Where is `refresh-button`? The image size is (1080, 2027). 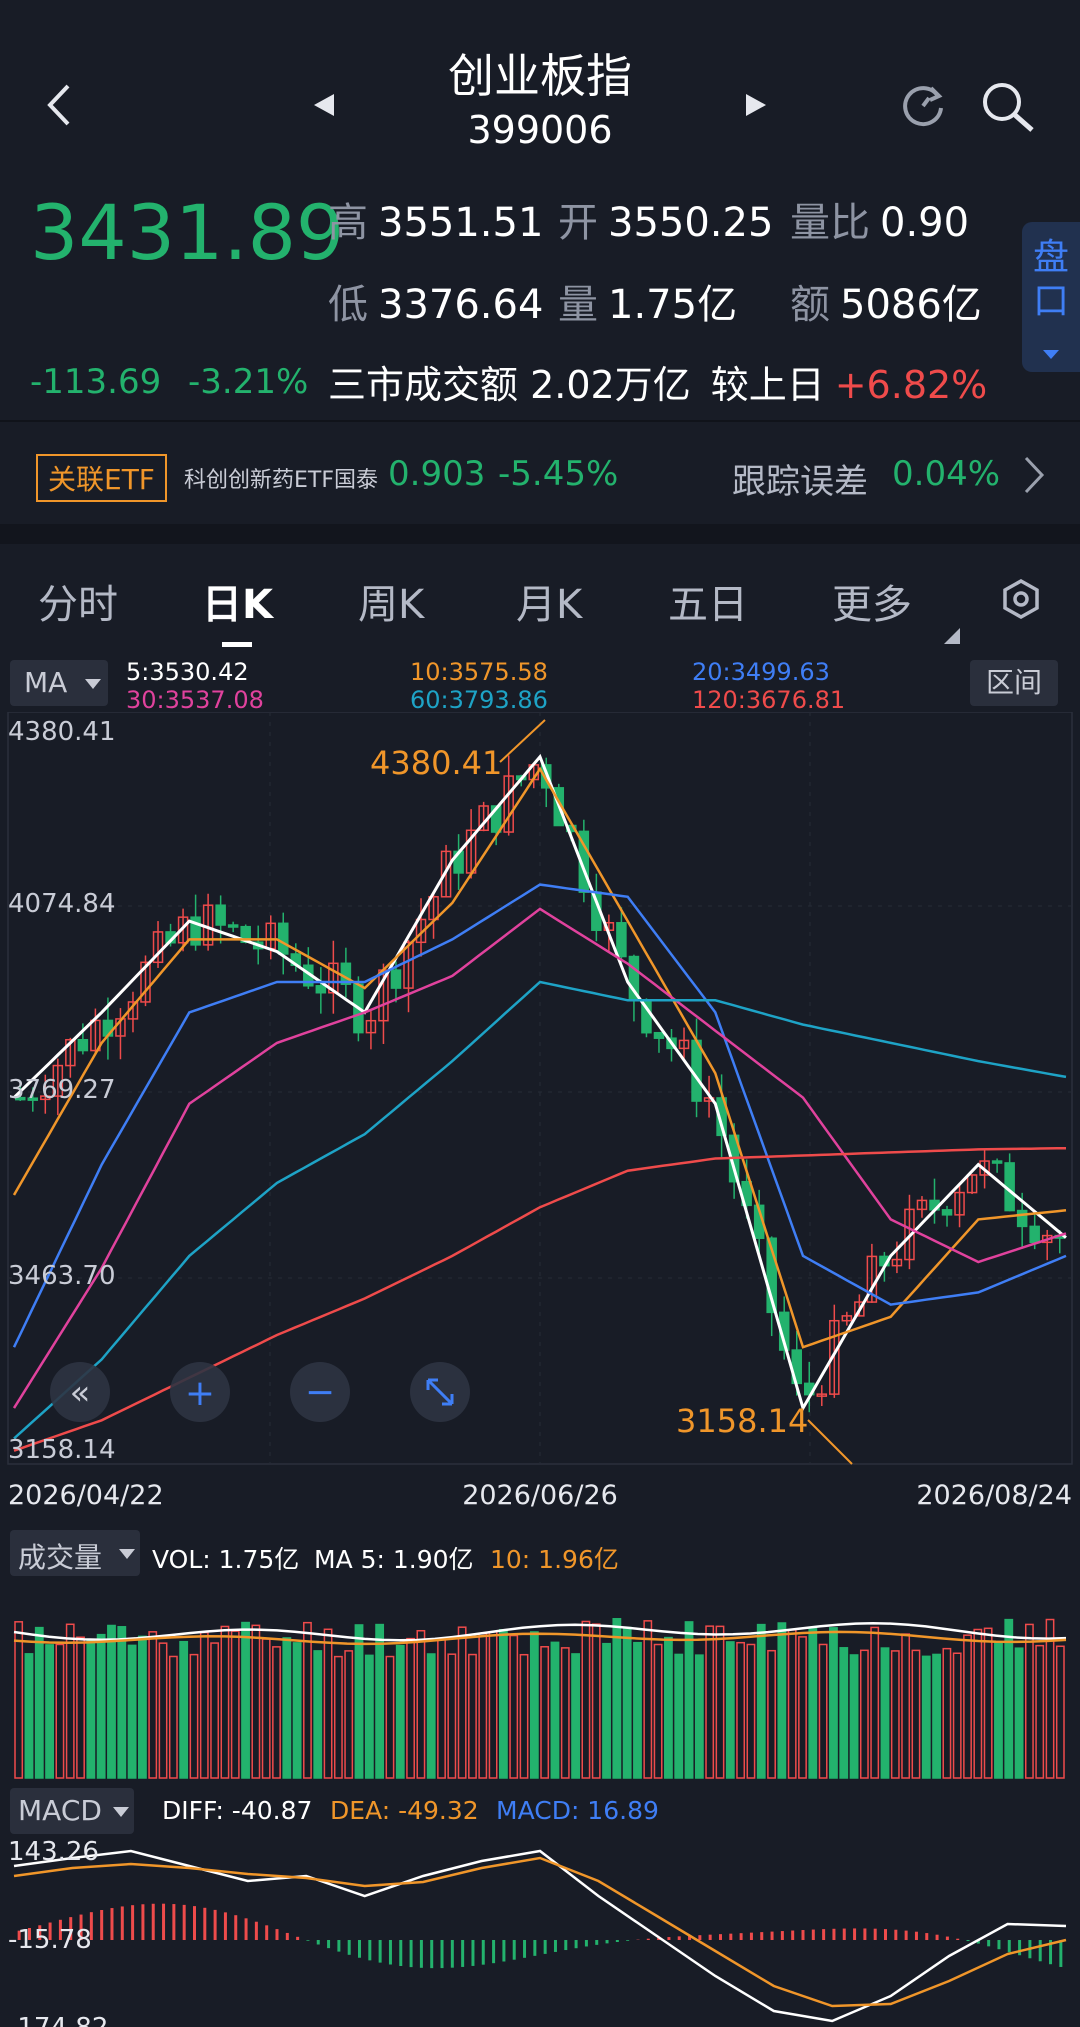
refresh-button is located at coordinates (923, 107).